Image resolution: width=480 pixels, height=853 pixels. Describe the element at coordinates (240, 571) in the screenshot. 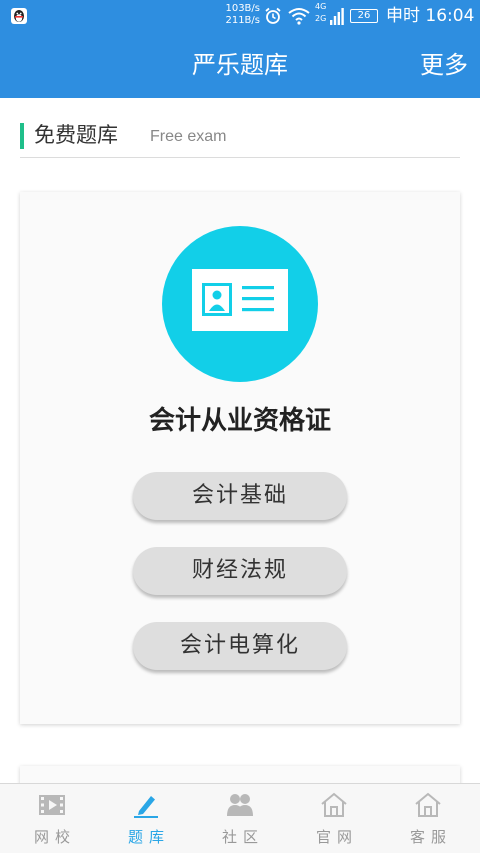

I see `finance-regulations-button: 财经法规` at that location.